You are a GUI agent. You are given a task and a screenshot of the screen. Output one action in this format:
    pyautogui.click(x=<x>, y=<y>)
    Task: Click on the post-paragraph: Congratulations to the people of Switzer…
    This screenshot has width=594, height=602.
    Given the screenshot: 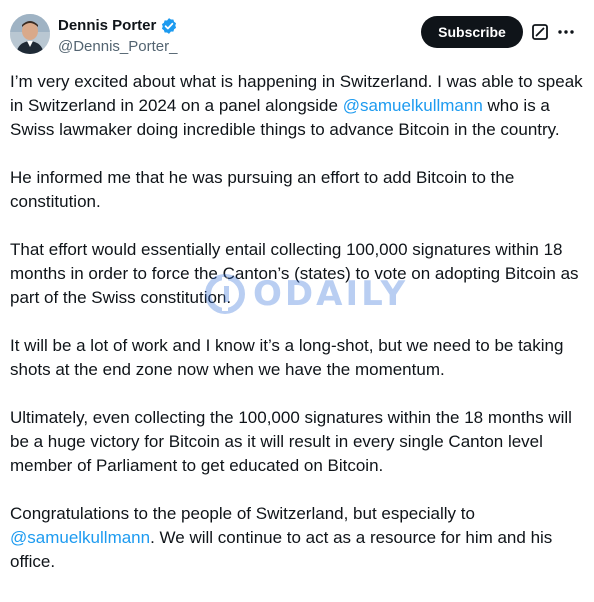 What is the action you would take?
    pyautogui.click(x=297, y=538)
    